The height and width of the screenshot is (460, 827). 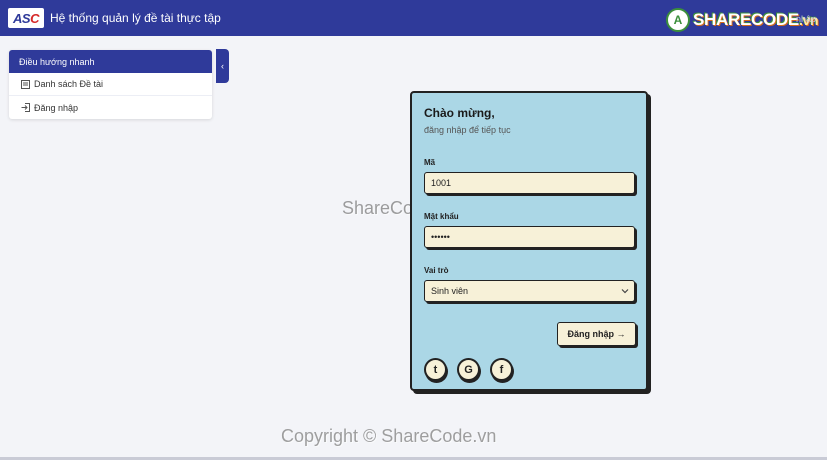 I want to click on chevron-left-icon: ‹, so click(x=222, y=66).